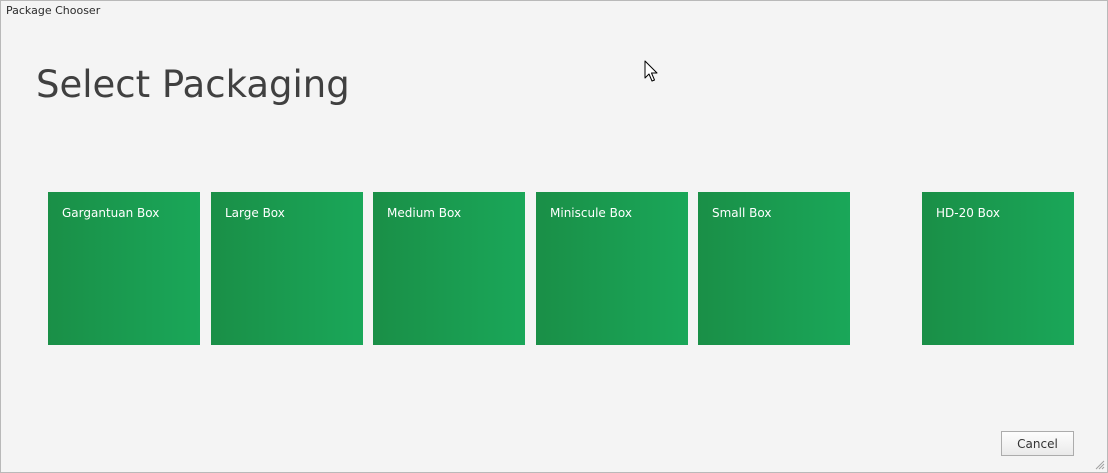 The height and width of the screenshot is (473, 1108). What do you see at coordinates (1037, 443) in the screenshot?
I see `cancel-button: Cancel` at bounding box center [1037, 443].